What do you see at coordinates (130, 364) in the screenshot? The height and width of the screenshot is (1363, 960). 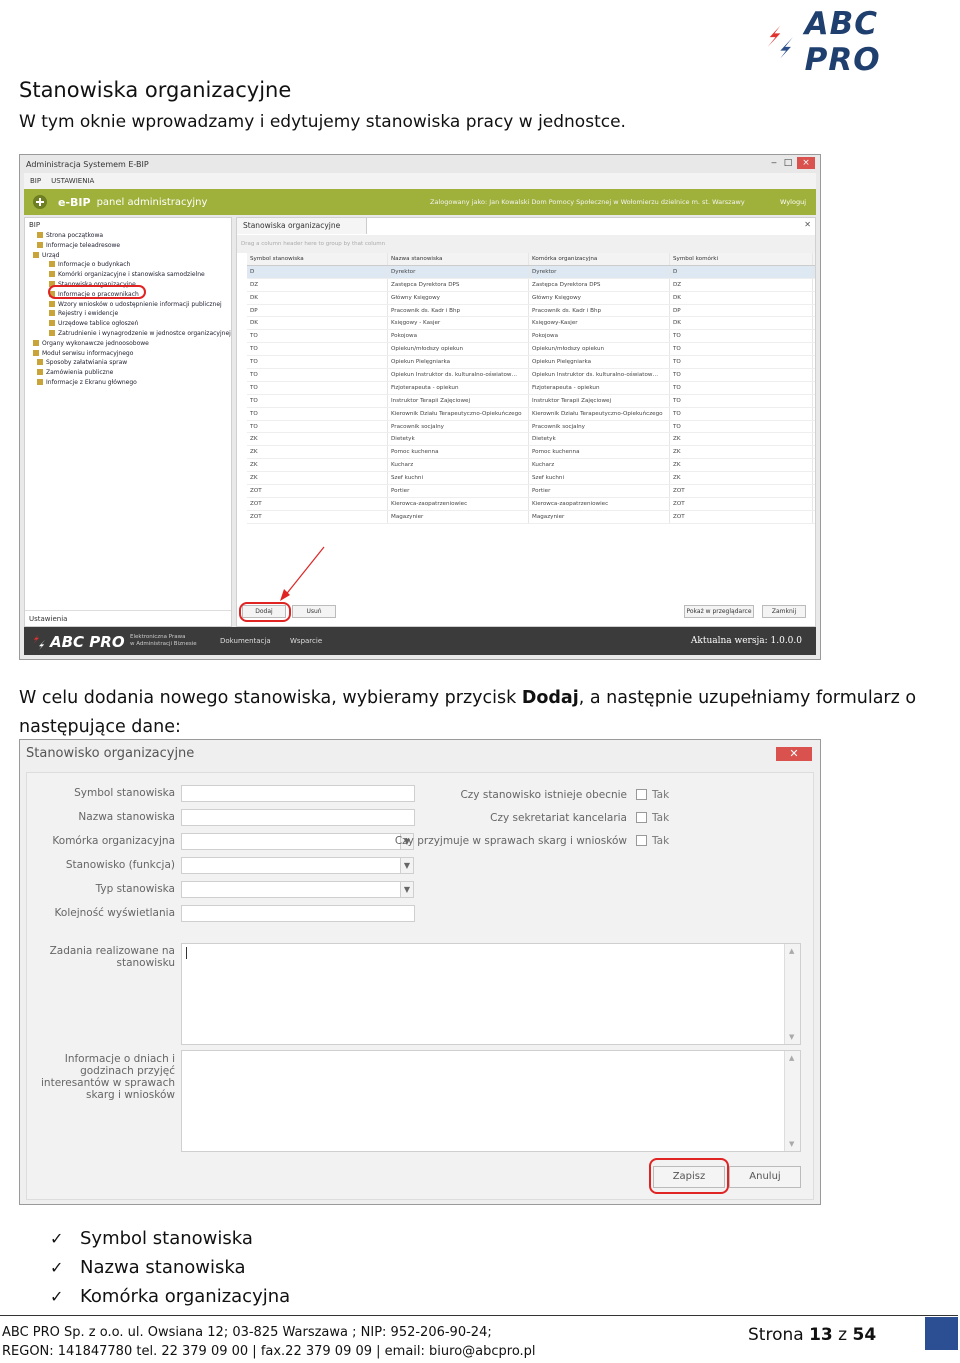 I see `nav-tree-item: Sposoby załatwiania spraw` at bounding box center [130, 364].